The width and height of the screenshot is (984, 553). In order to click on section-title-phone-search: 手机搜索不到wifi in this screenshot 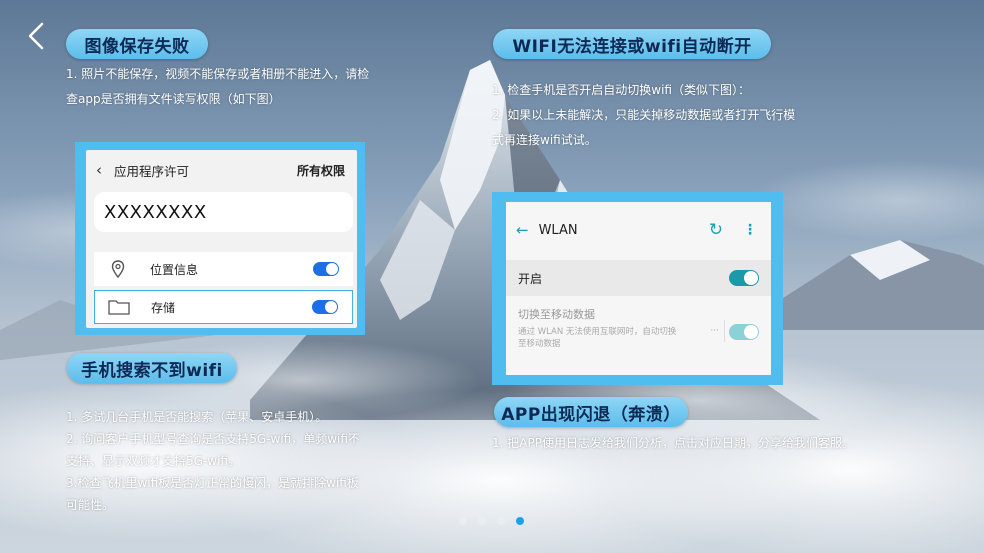, I will do `click(152, 368)`.